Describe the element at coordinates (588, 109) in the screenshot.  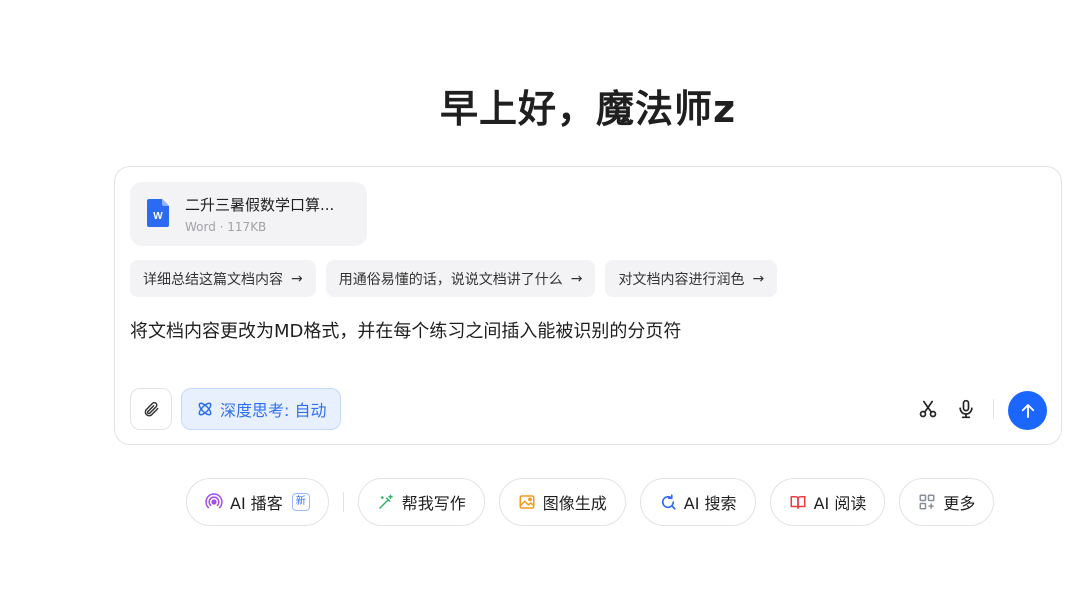
I see `greeting-title: 早上好，魔法师z` at that location.